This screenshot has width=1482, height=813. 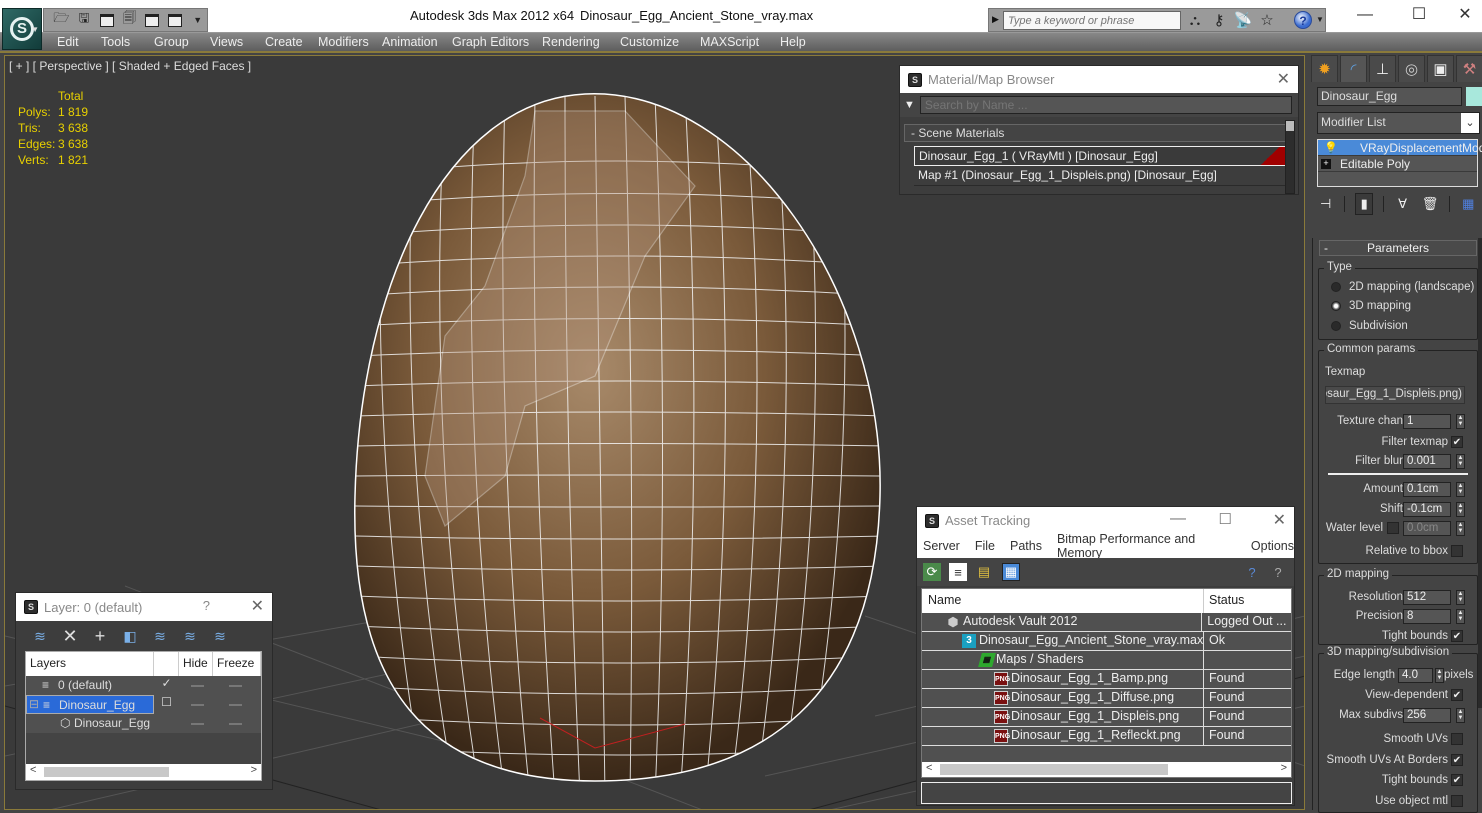 What do you see at coordinates (190, 636) in the screenshot?
I see `highlight-layer-icon: ≋` at bounding box center [190, 636].